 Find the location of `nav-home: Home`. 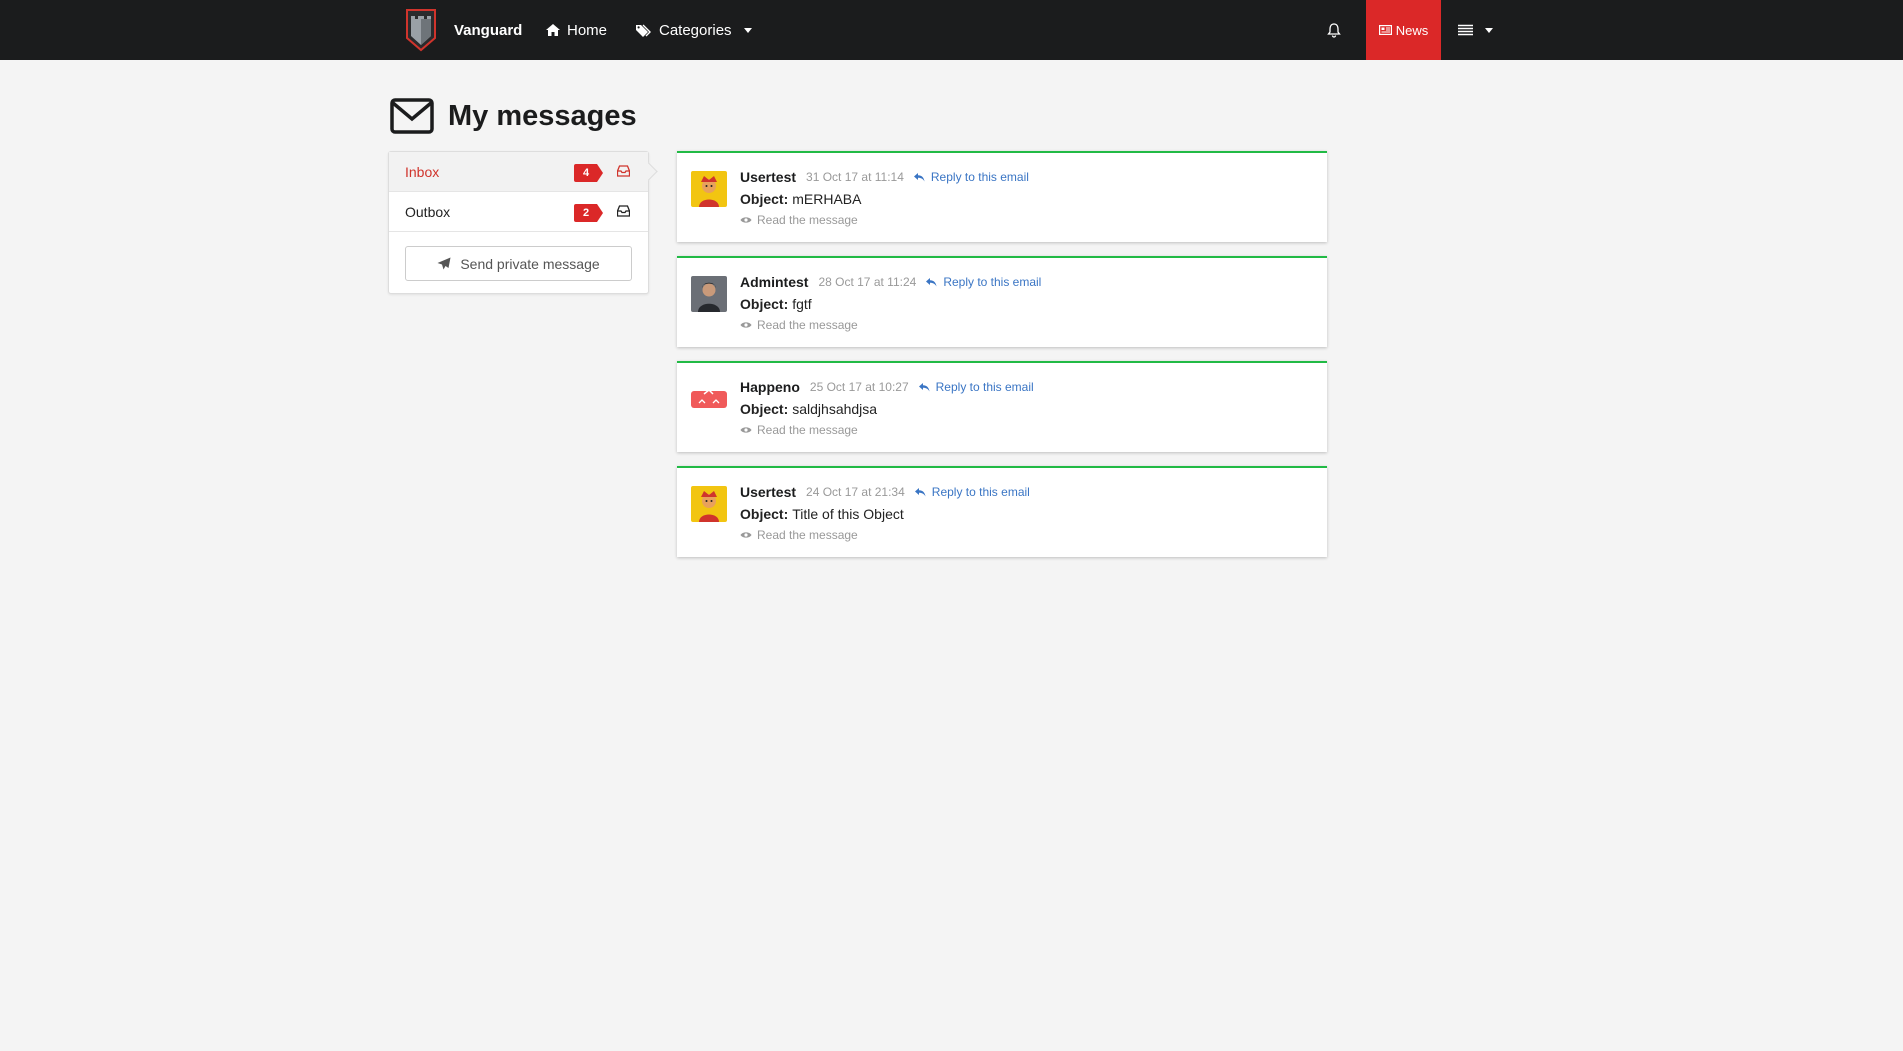

nav-home: Home is located at coordinates (576, 30).